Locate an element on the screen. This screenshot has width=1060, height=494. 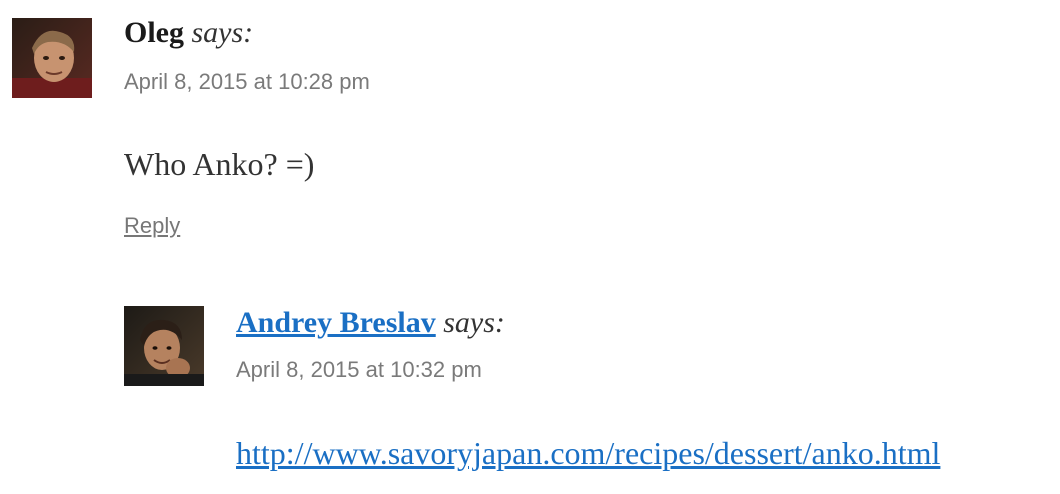
comment-author-link: Andrey Breslav is located at coordinates (336, 322).